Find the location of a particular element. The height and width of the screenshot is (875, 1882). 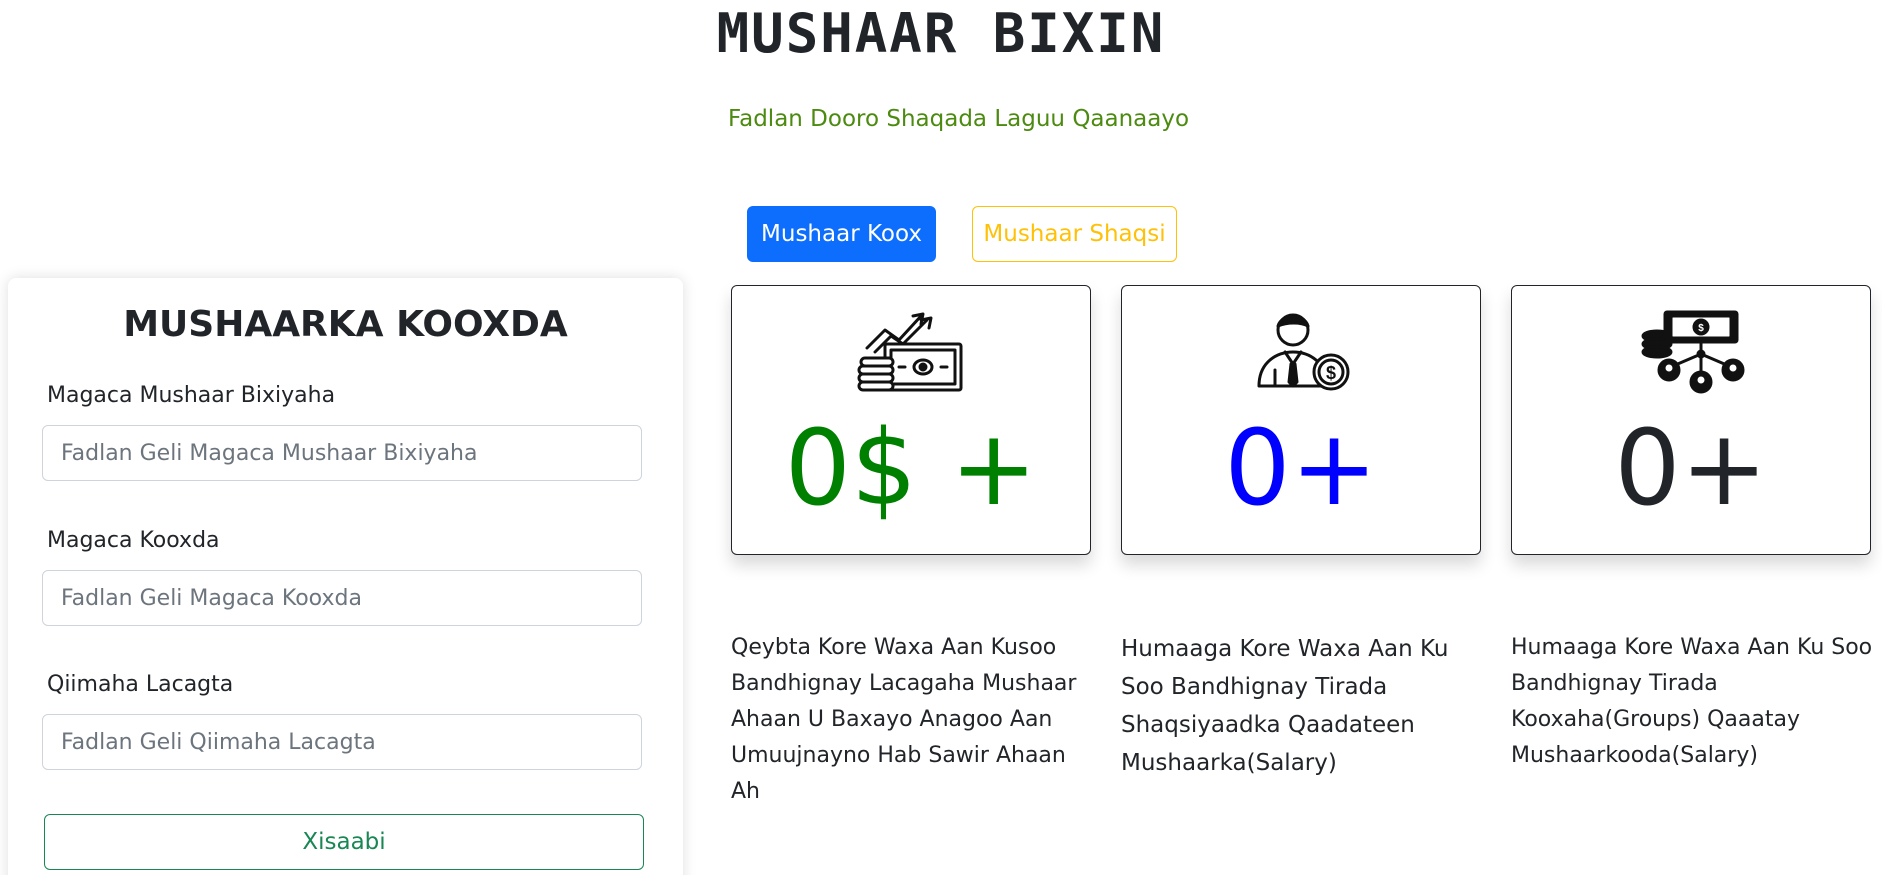

money-growth-icon is located at coordinates (911, 353).